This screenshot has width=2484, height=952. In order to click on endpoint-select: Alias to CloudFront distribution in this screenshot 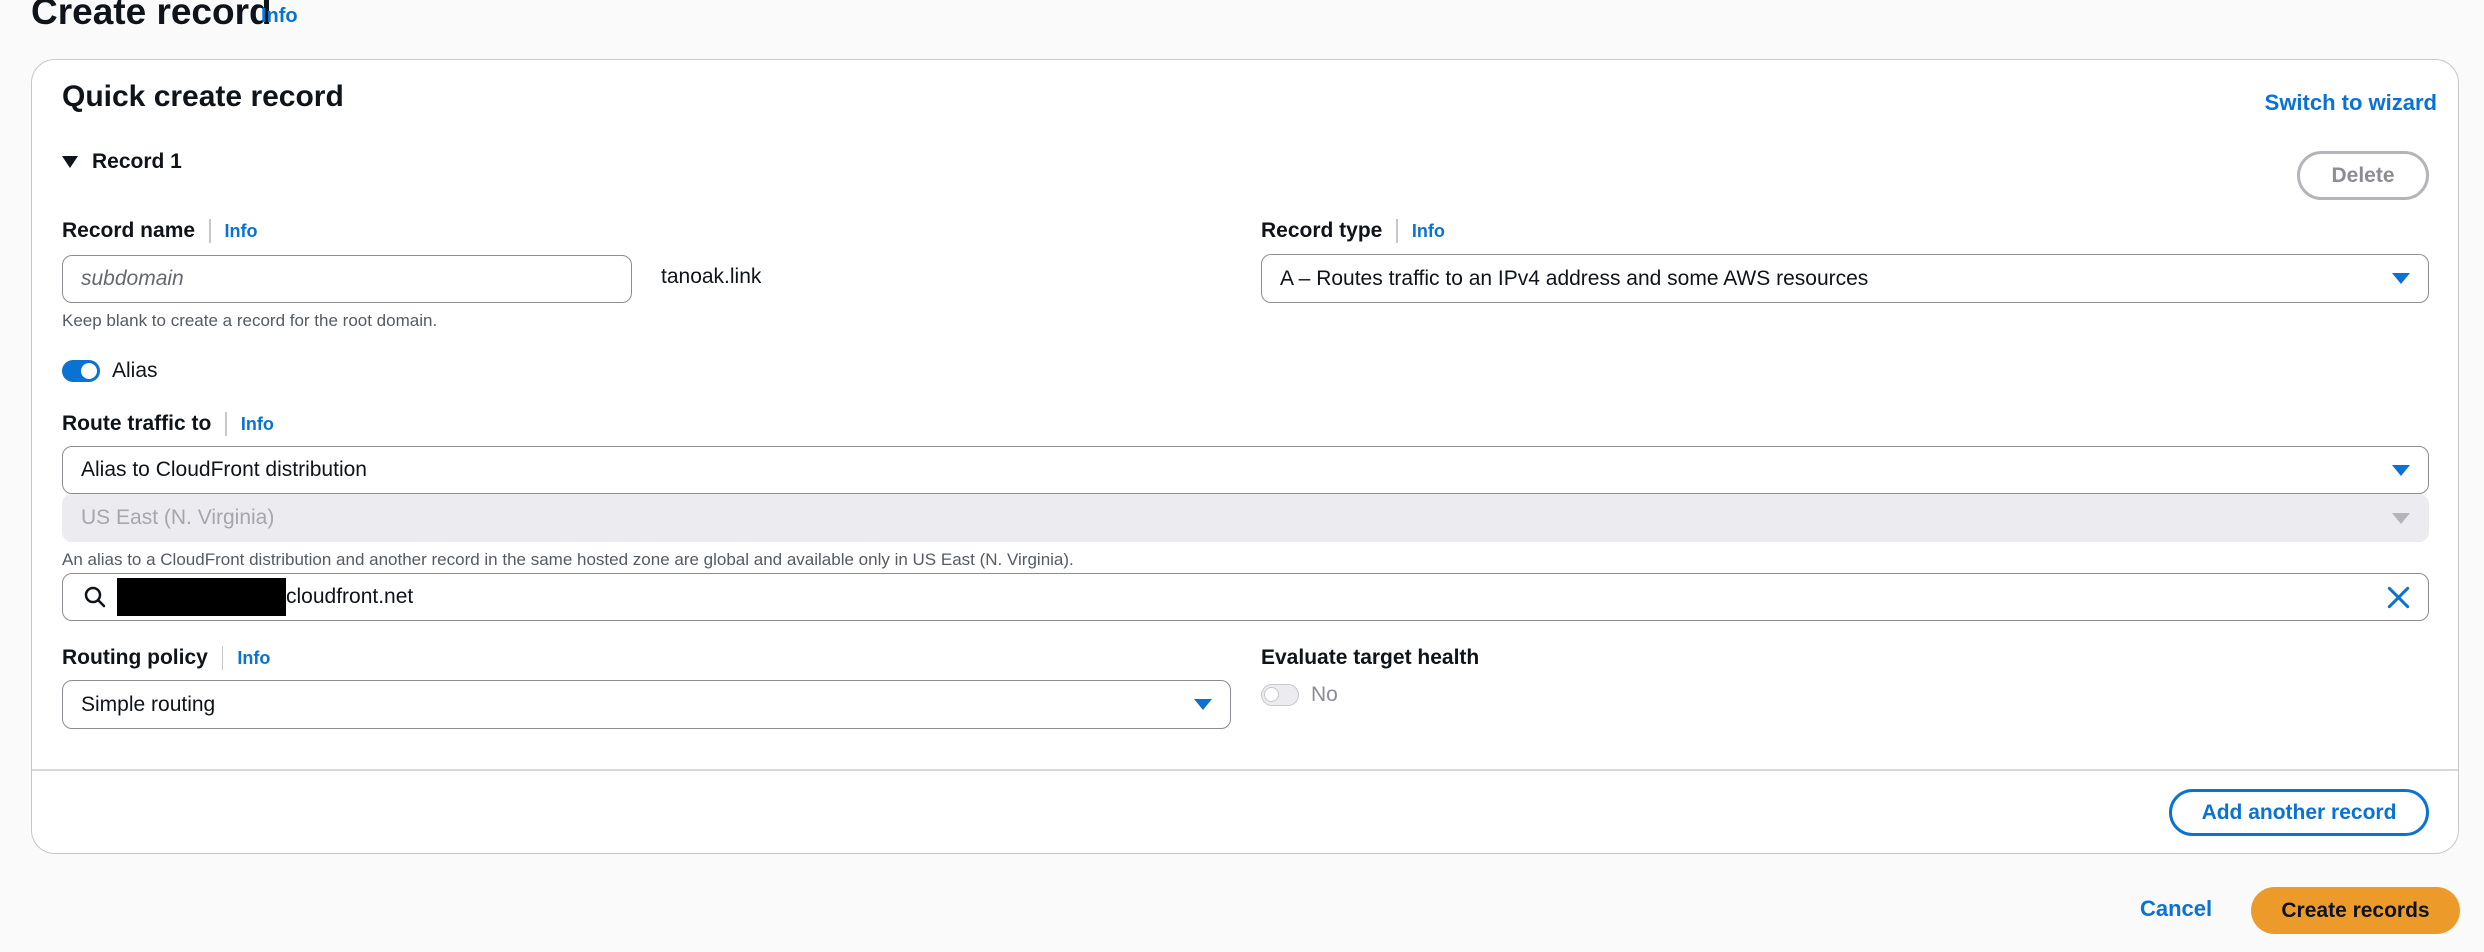, I will do `click(1245, 470)`.